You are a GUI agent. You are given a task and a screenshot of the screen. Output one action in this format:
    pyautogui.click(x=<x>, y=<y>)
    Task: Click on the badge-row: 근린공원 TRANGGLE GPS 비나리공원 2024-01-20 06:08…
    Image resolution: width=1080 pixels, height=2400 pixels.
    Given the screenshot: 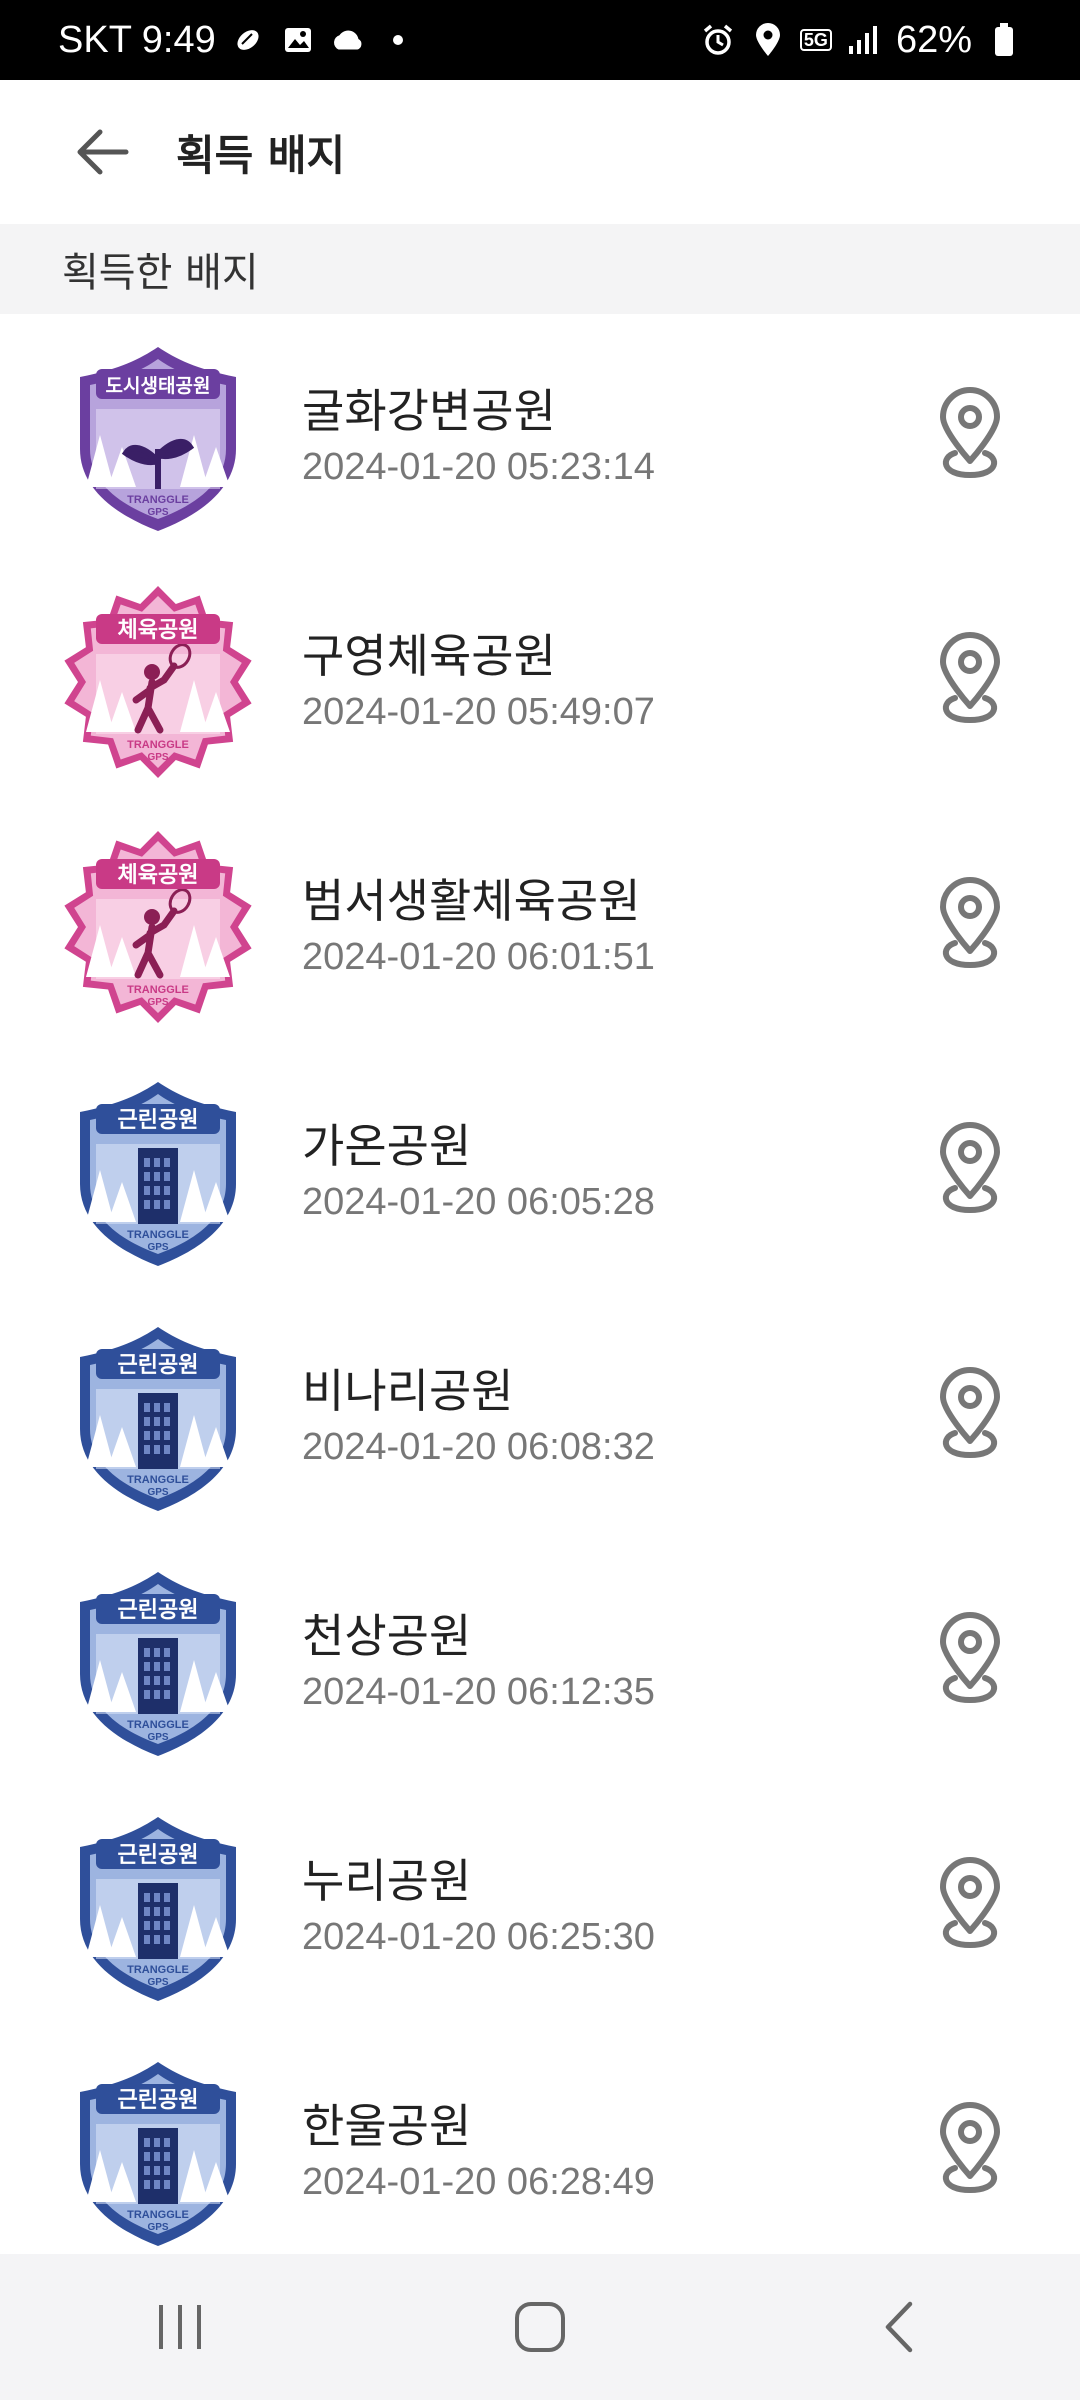 What is the action you would take?
    pyautogui.click(x=540, y=1416)
    